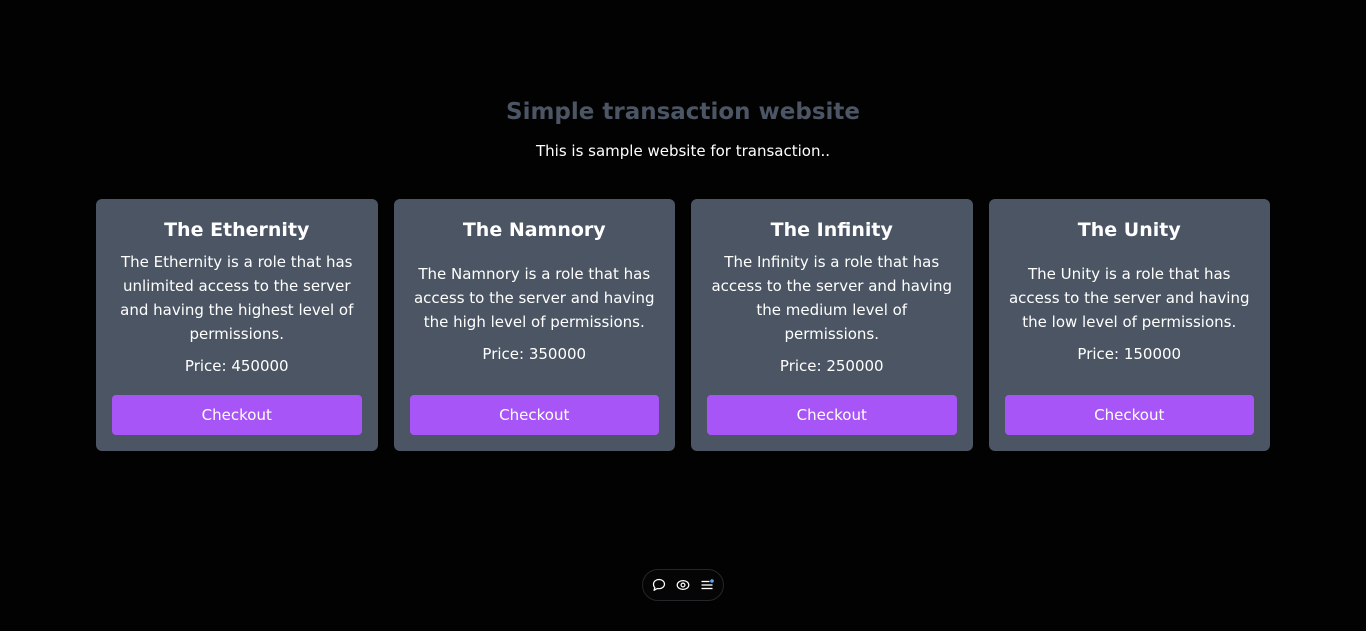  What do you see at coordinates (831, 366) in the screenshot?
I see `card-price: Price: 250000` at bounding box center [831, 366].